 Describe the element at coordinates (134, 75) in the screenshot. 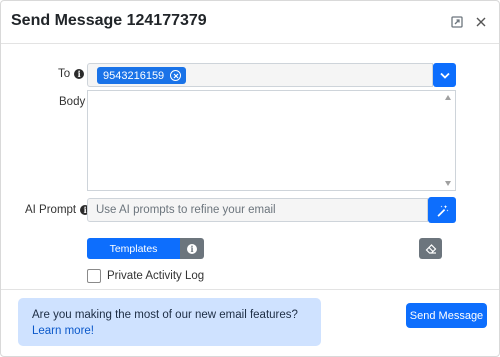

I see `recipient-chip-label: 9543216159` at that location.